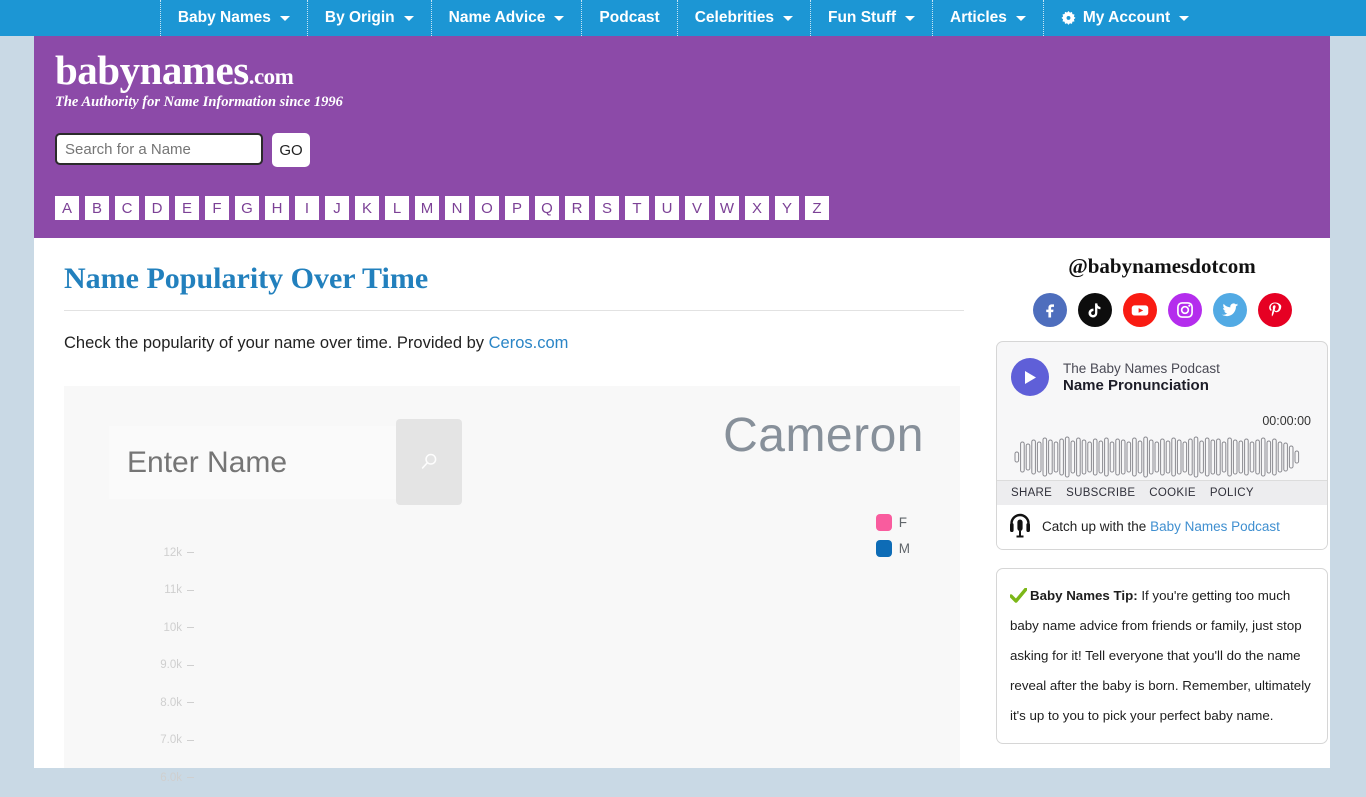  I want to click on catchup-link: Baby Names Podcast, so click(1215, 526).